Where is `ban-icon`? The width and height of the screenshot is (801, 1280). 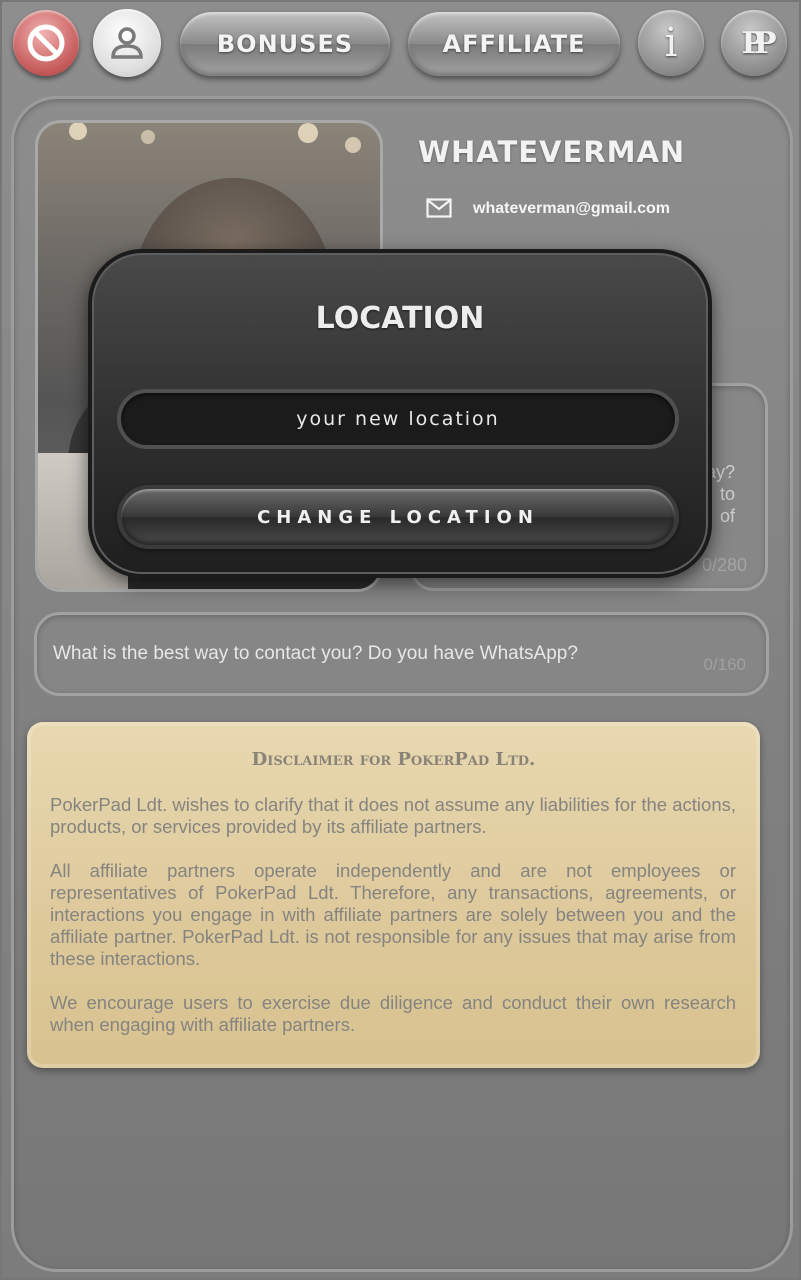 ban-icon is located at coordinates (46, 43).